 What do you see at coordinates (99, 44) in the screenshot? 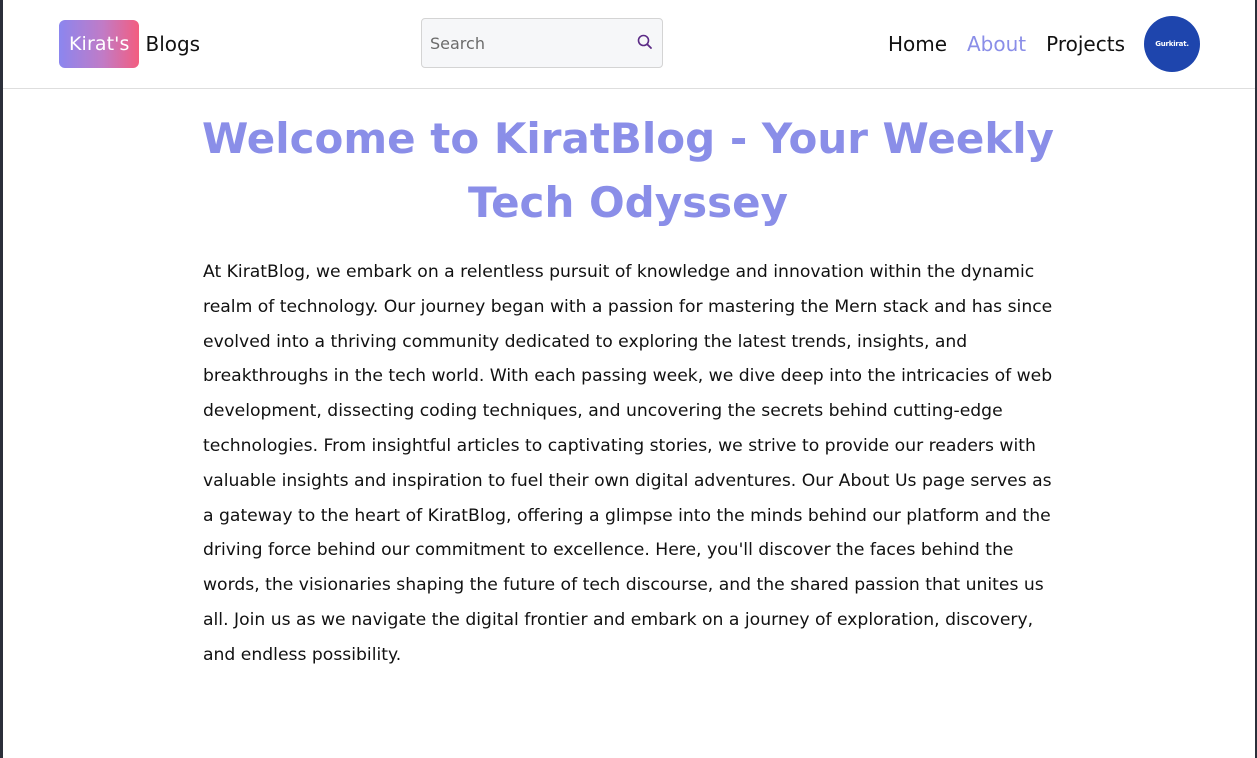
I see `brand-badge: Kirat's` at bounding box center [99, 44].